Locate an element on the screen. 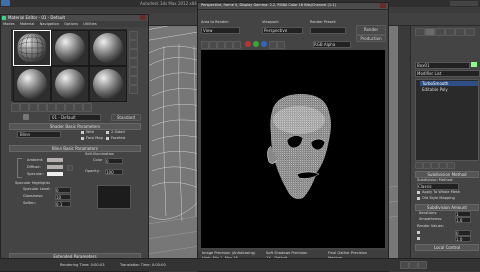 The height and width of the screenshot is (272, 480). object-color-swatch is located at coordinates (474, 64).